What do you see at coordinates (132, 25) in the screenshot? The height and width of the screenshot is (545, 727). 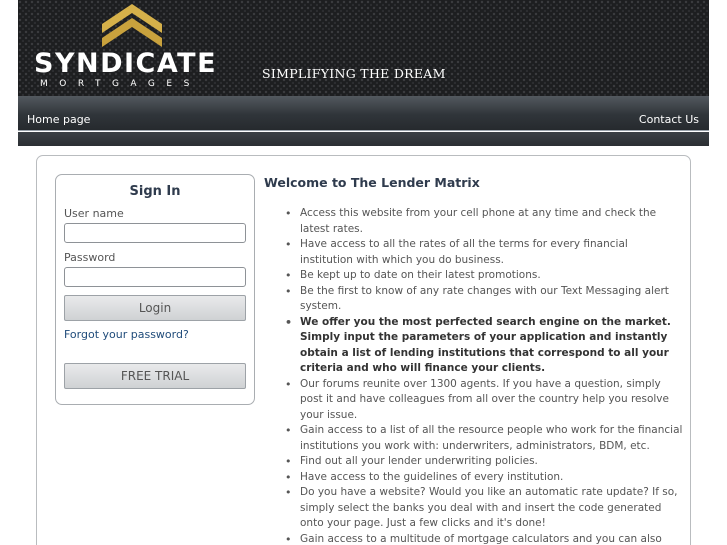 I see `chevron-logo-icon` at bounding box center [132, 25].